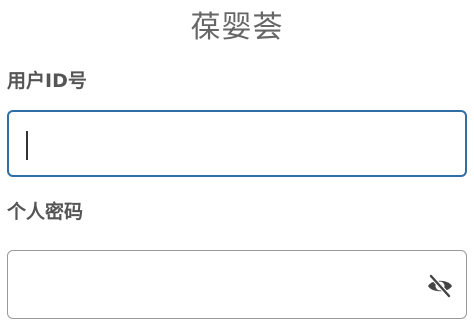 This screenshot has width=474, height=328. I want to click on userid-label: 用户ID号, so click(47, 81).